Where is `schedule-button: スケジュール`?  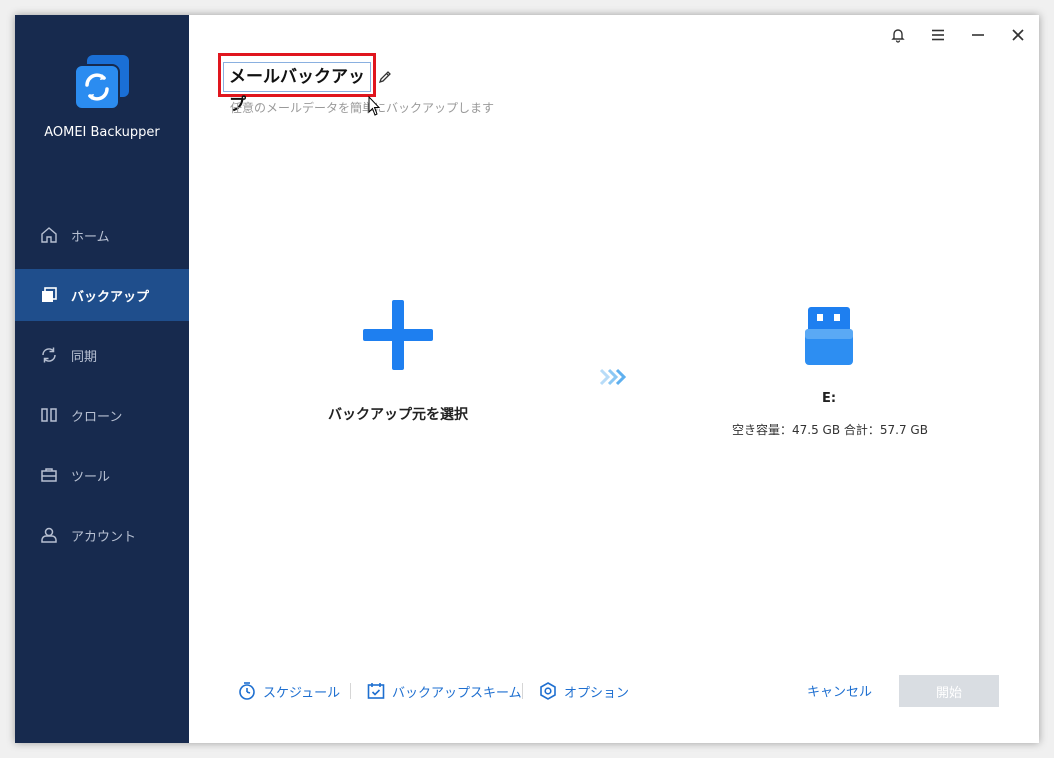
schedule-button: スケジュール is located at coordinates (288, 691).